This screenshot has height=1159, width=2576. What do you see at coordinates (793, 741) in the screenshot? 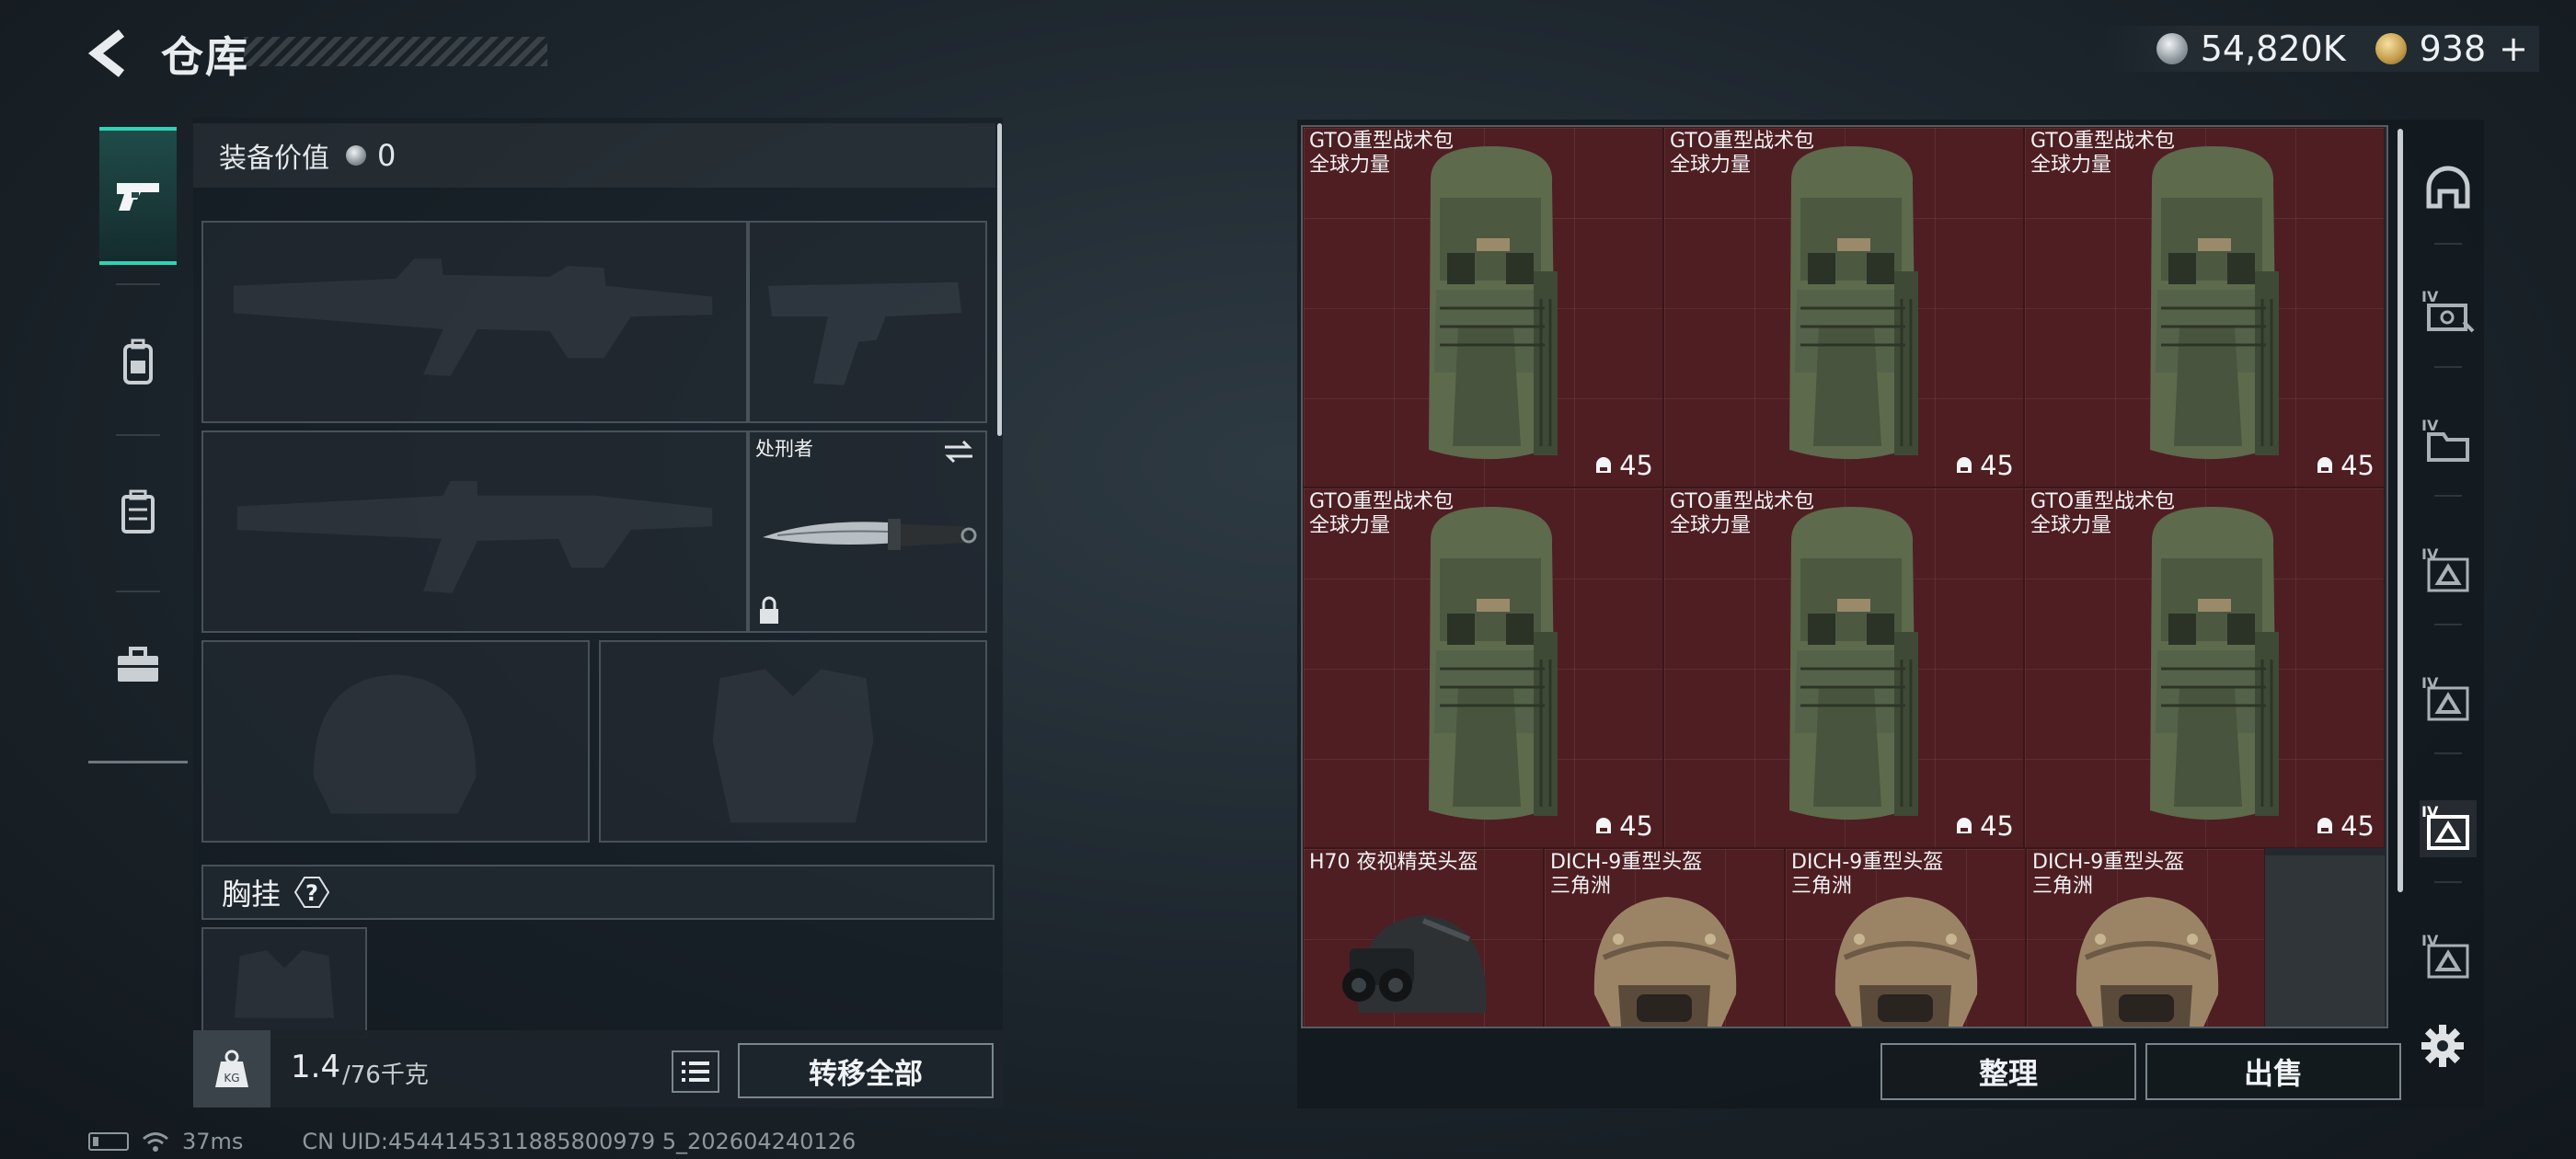
I see `armor-slot` at bounding box center [793, 741].